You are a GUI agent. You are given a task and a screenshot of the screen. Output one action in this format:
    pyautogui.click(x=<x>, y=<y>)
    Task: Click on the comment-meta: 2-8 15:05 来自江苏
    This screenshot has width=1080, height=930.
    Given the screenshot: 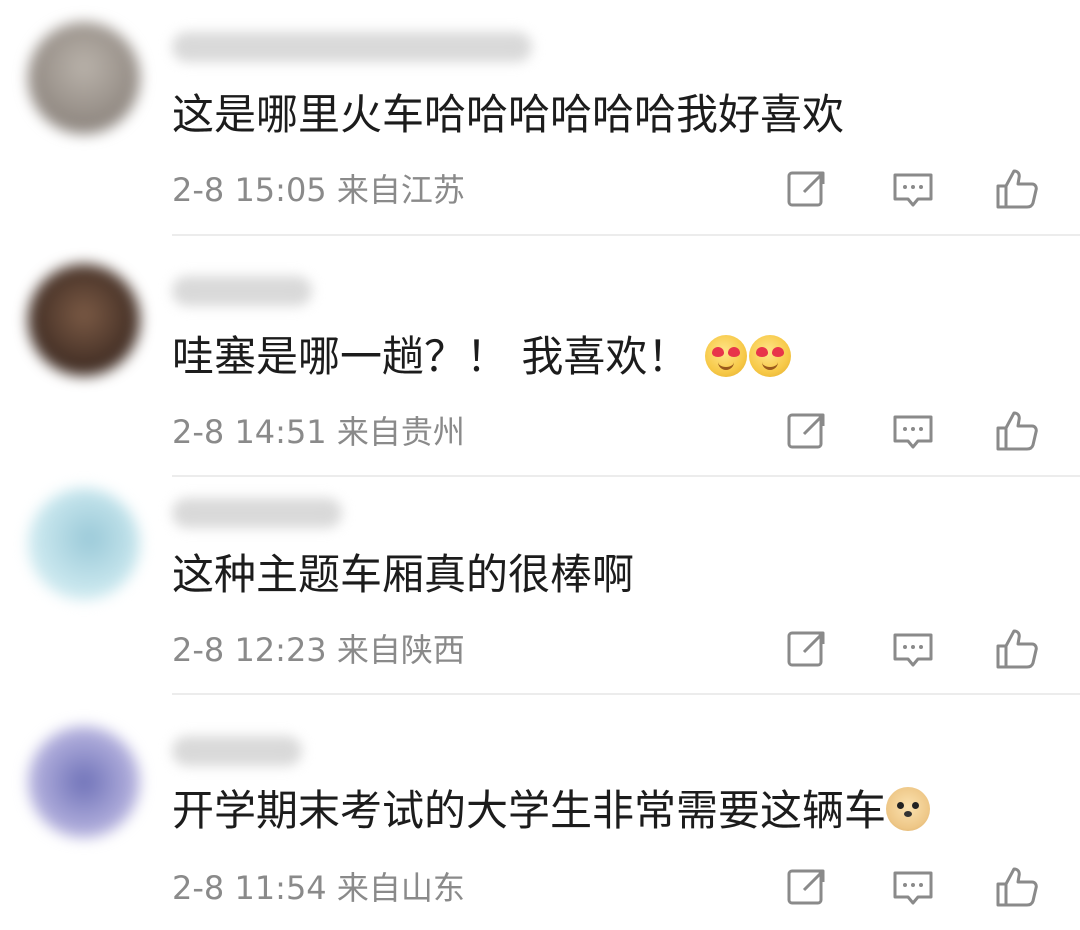 What is the action you would take?
    pyautogui.click(x=318, y=190)
    